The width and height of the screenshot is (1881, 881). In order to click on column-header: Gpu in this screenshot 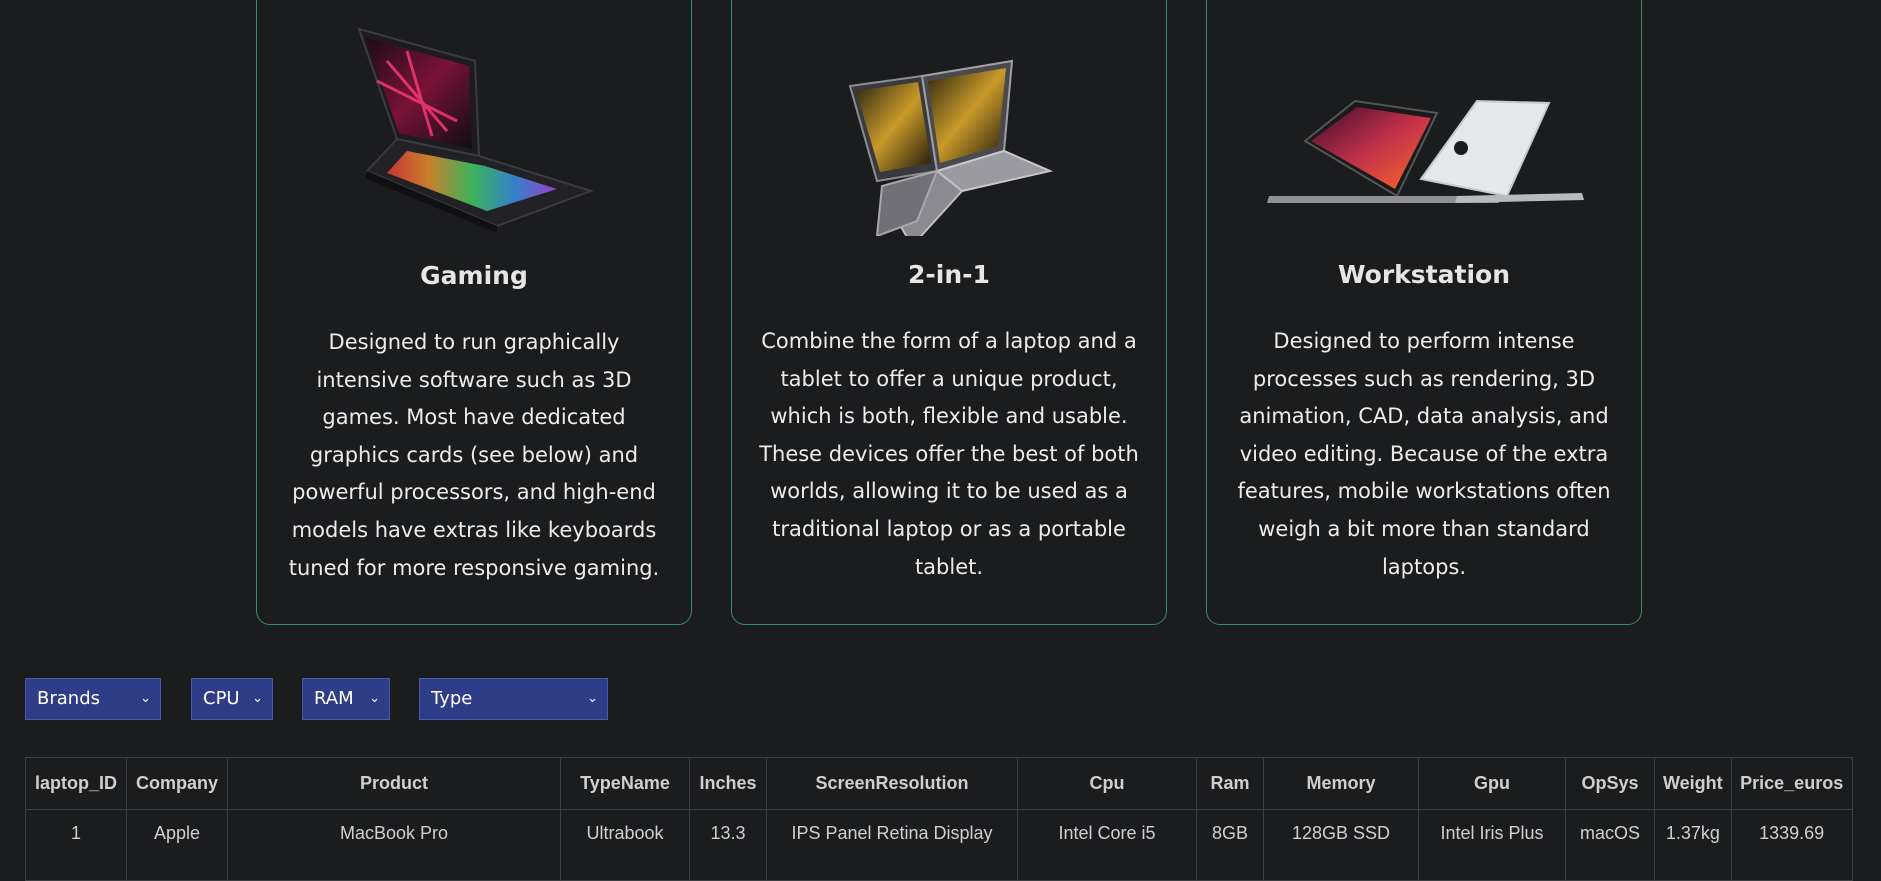, I will do `click(1492, 783)`.